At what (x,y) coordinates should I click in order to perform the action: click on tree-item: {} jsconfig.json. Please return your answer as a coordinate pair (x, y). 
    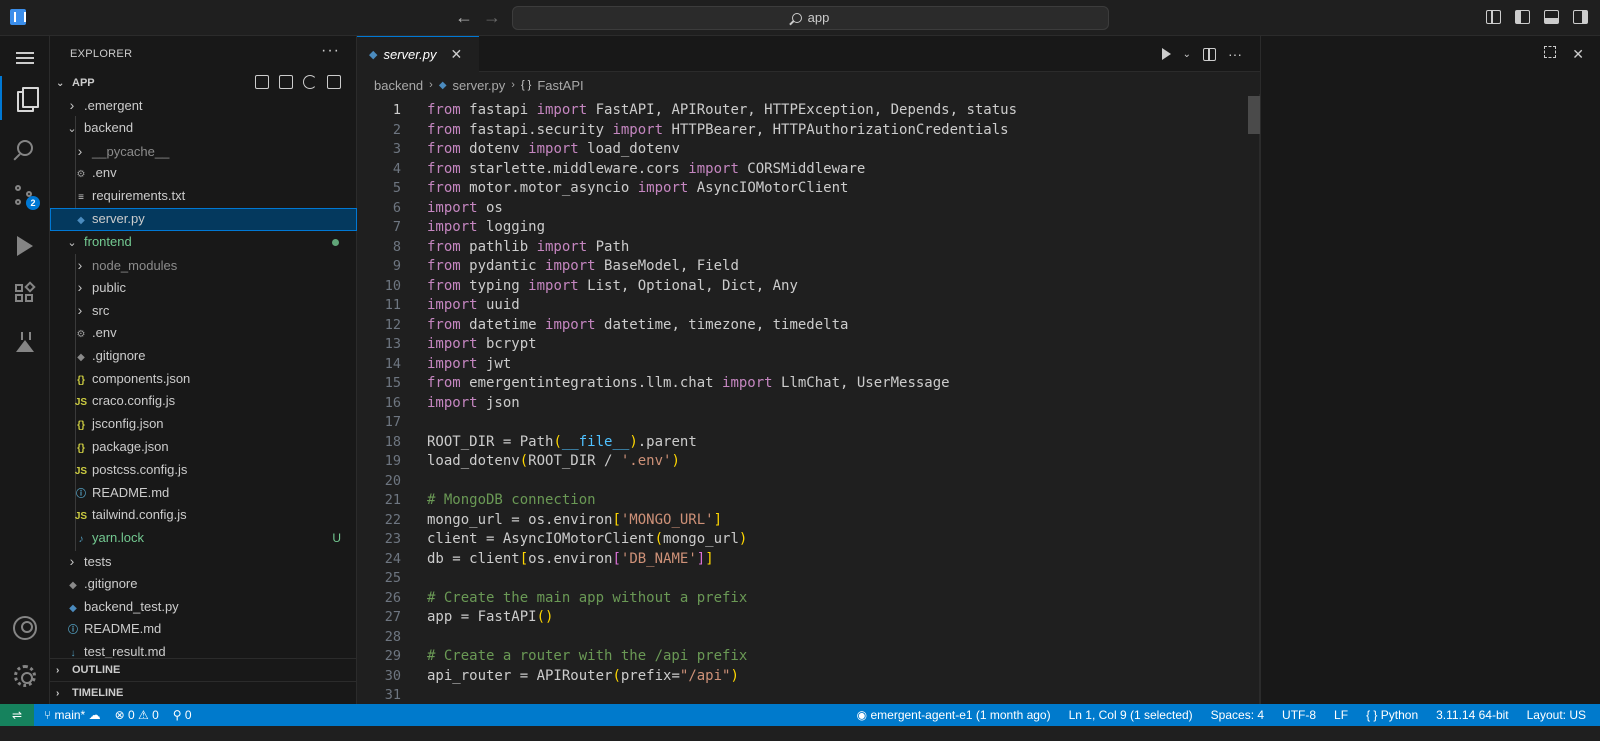
    Looking at the image, I should click on (203, 424).